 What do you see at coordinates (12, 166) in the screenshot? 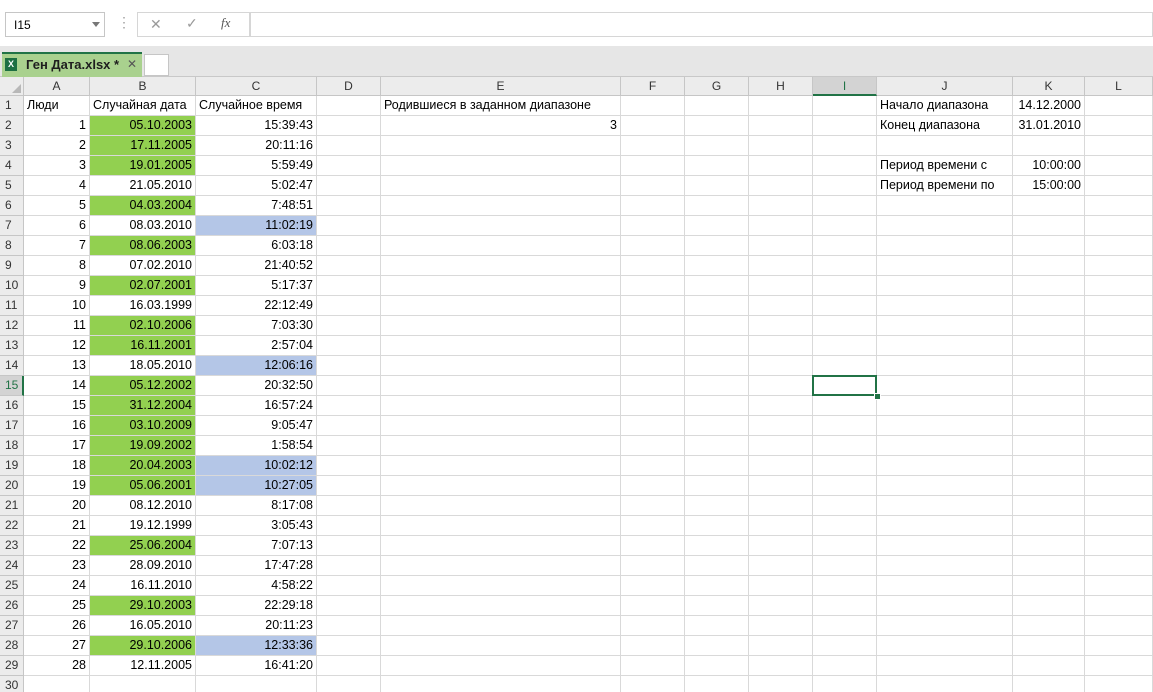
I see `row-header: 4` at bounding box center [12, 166].